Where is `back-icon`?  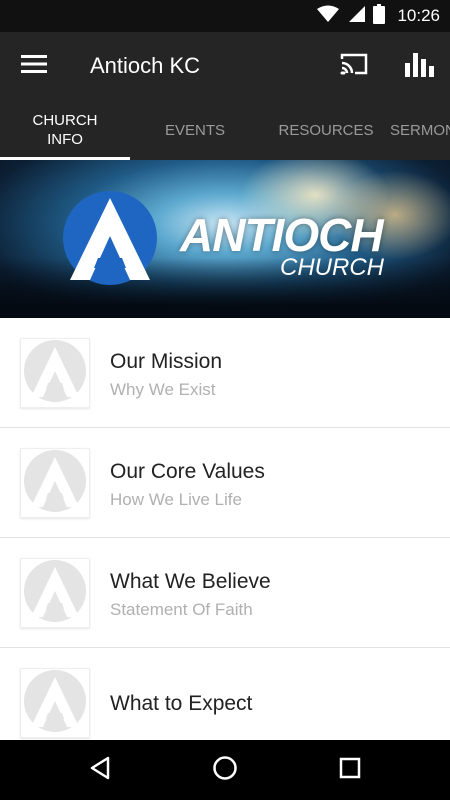
back-icon is located at coordinates (100, 770).